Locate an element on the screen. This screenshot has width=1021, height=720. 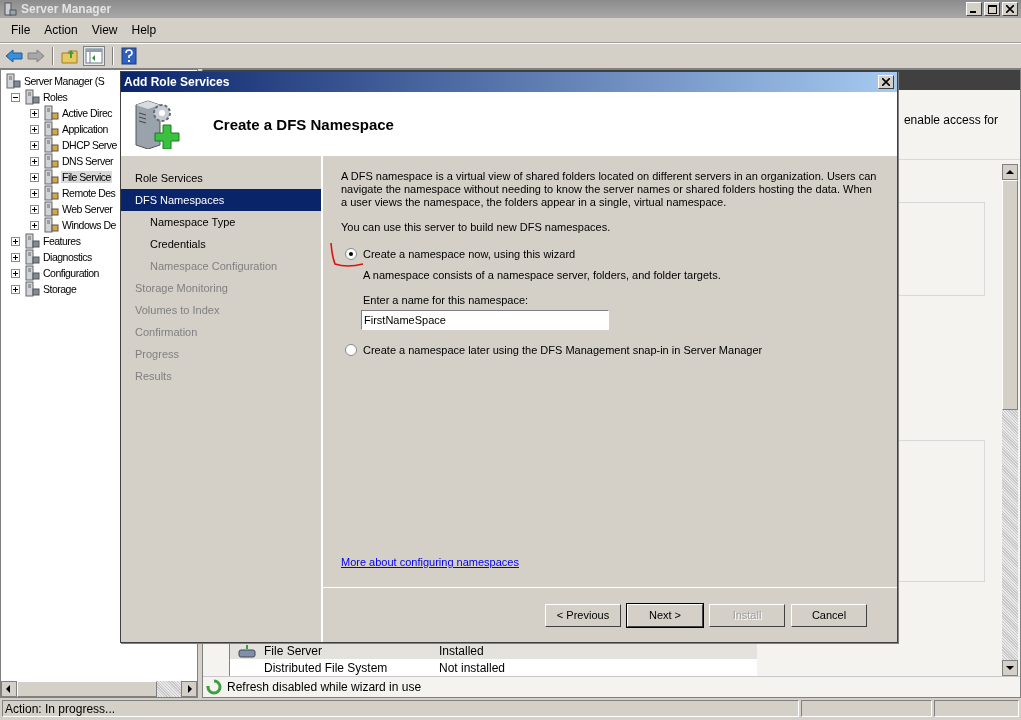
intro-text: You can use this server to build new DFS namespaces. is located at coordinates (476, 227).